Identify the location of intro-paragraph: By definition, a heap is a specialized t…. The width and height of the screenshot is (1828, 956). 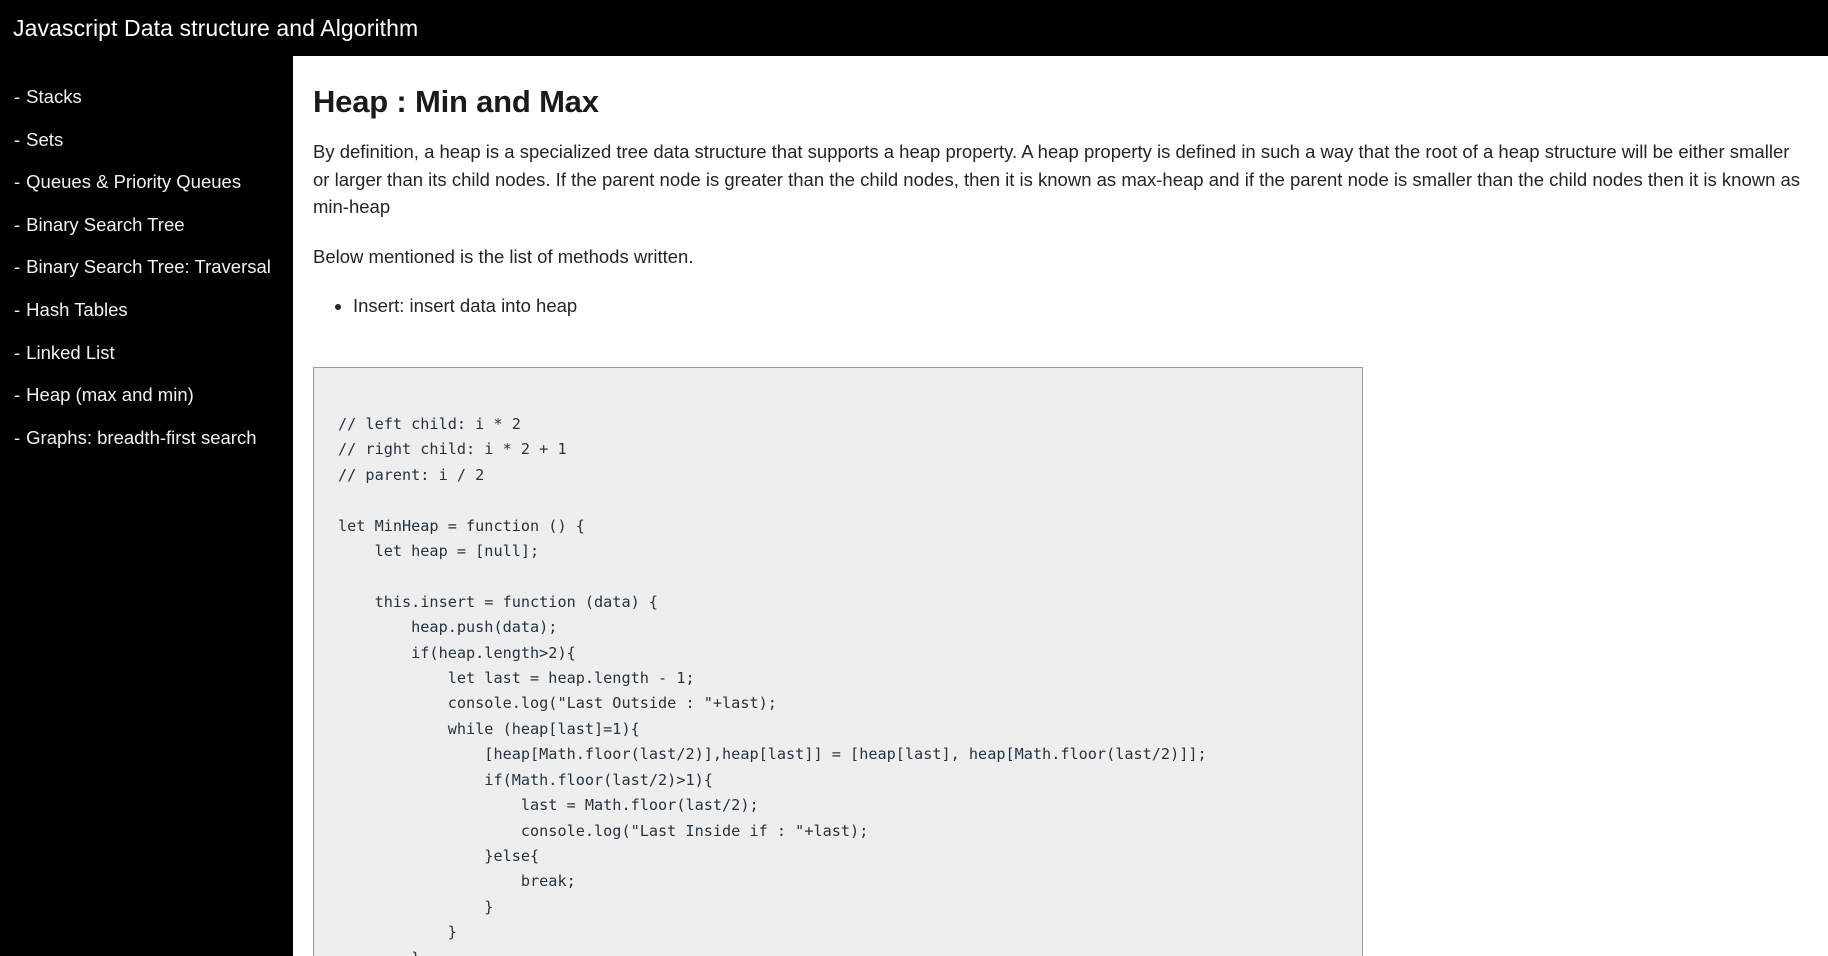
(1057, 179).